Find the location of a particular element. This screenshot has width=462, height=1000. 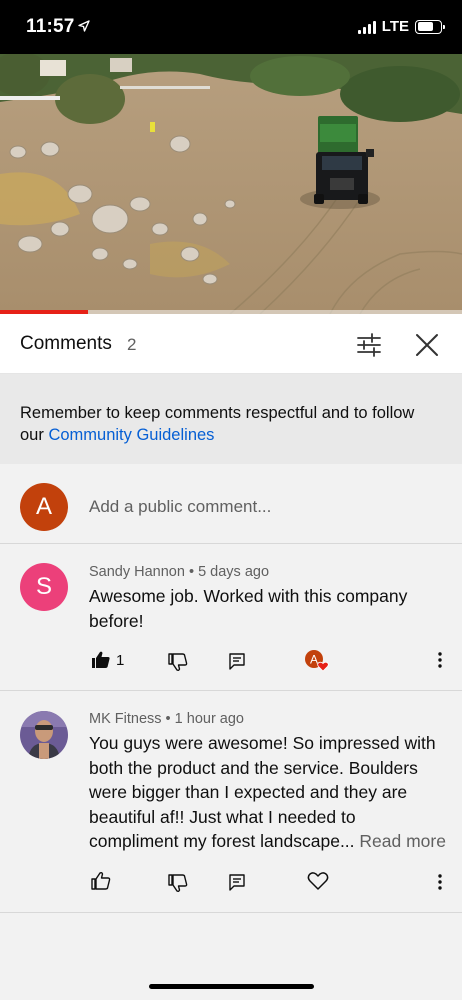

comment-author: MK Fitness is located at coordinates (125, 719).